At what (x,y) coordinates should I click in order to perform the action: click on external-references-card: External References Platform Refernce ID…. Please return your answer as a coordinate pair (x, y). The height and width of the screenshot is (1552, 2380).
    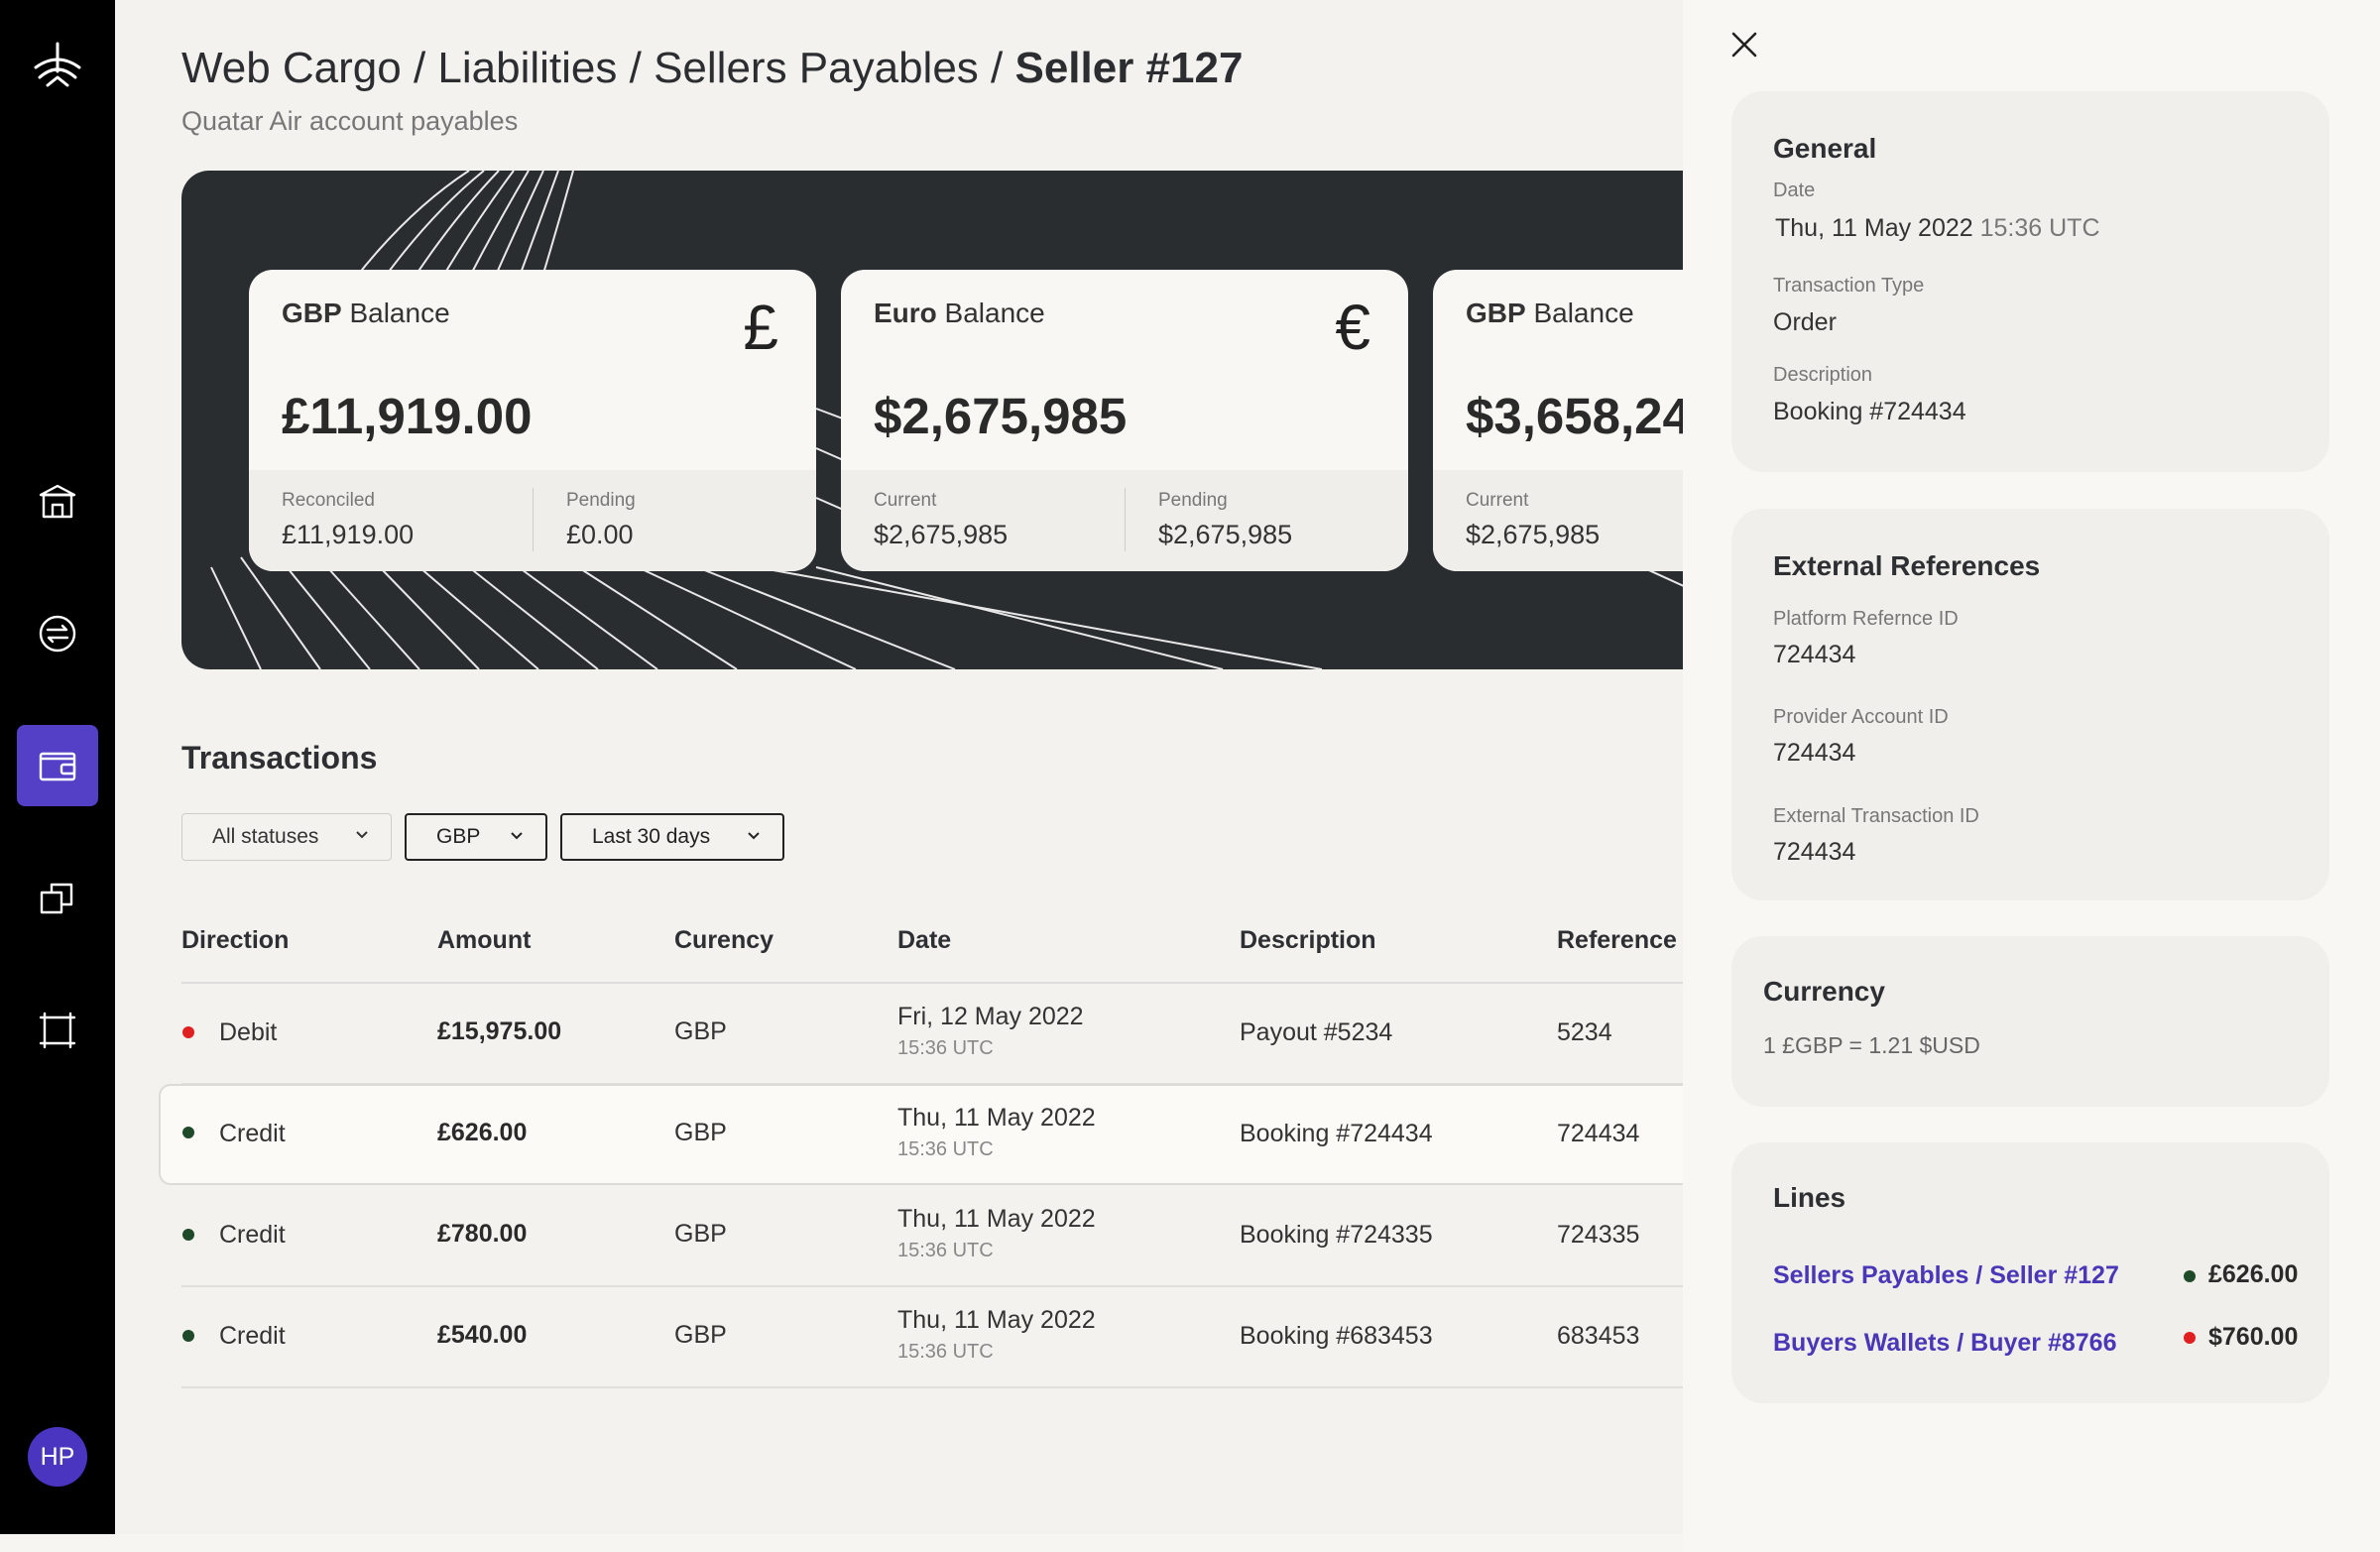
    Looking at the image, I should click on (2030, 704).